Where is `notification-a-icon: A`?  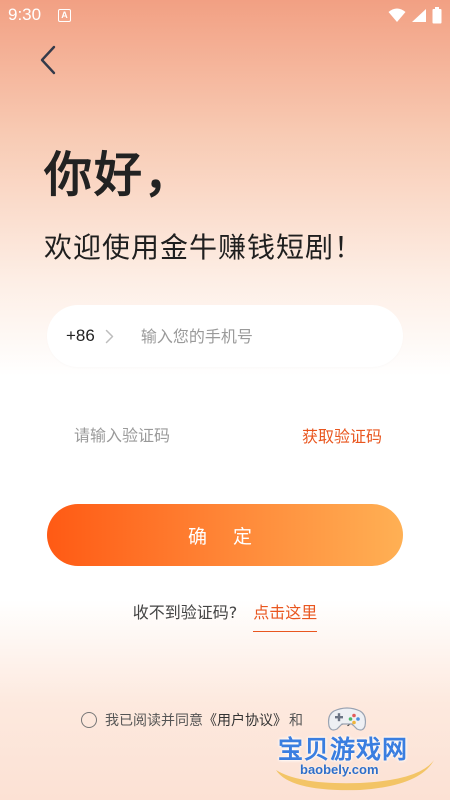 notification-a-icon: A is located at coordinates (64, 15).